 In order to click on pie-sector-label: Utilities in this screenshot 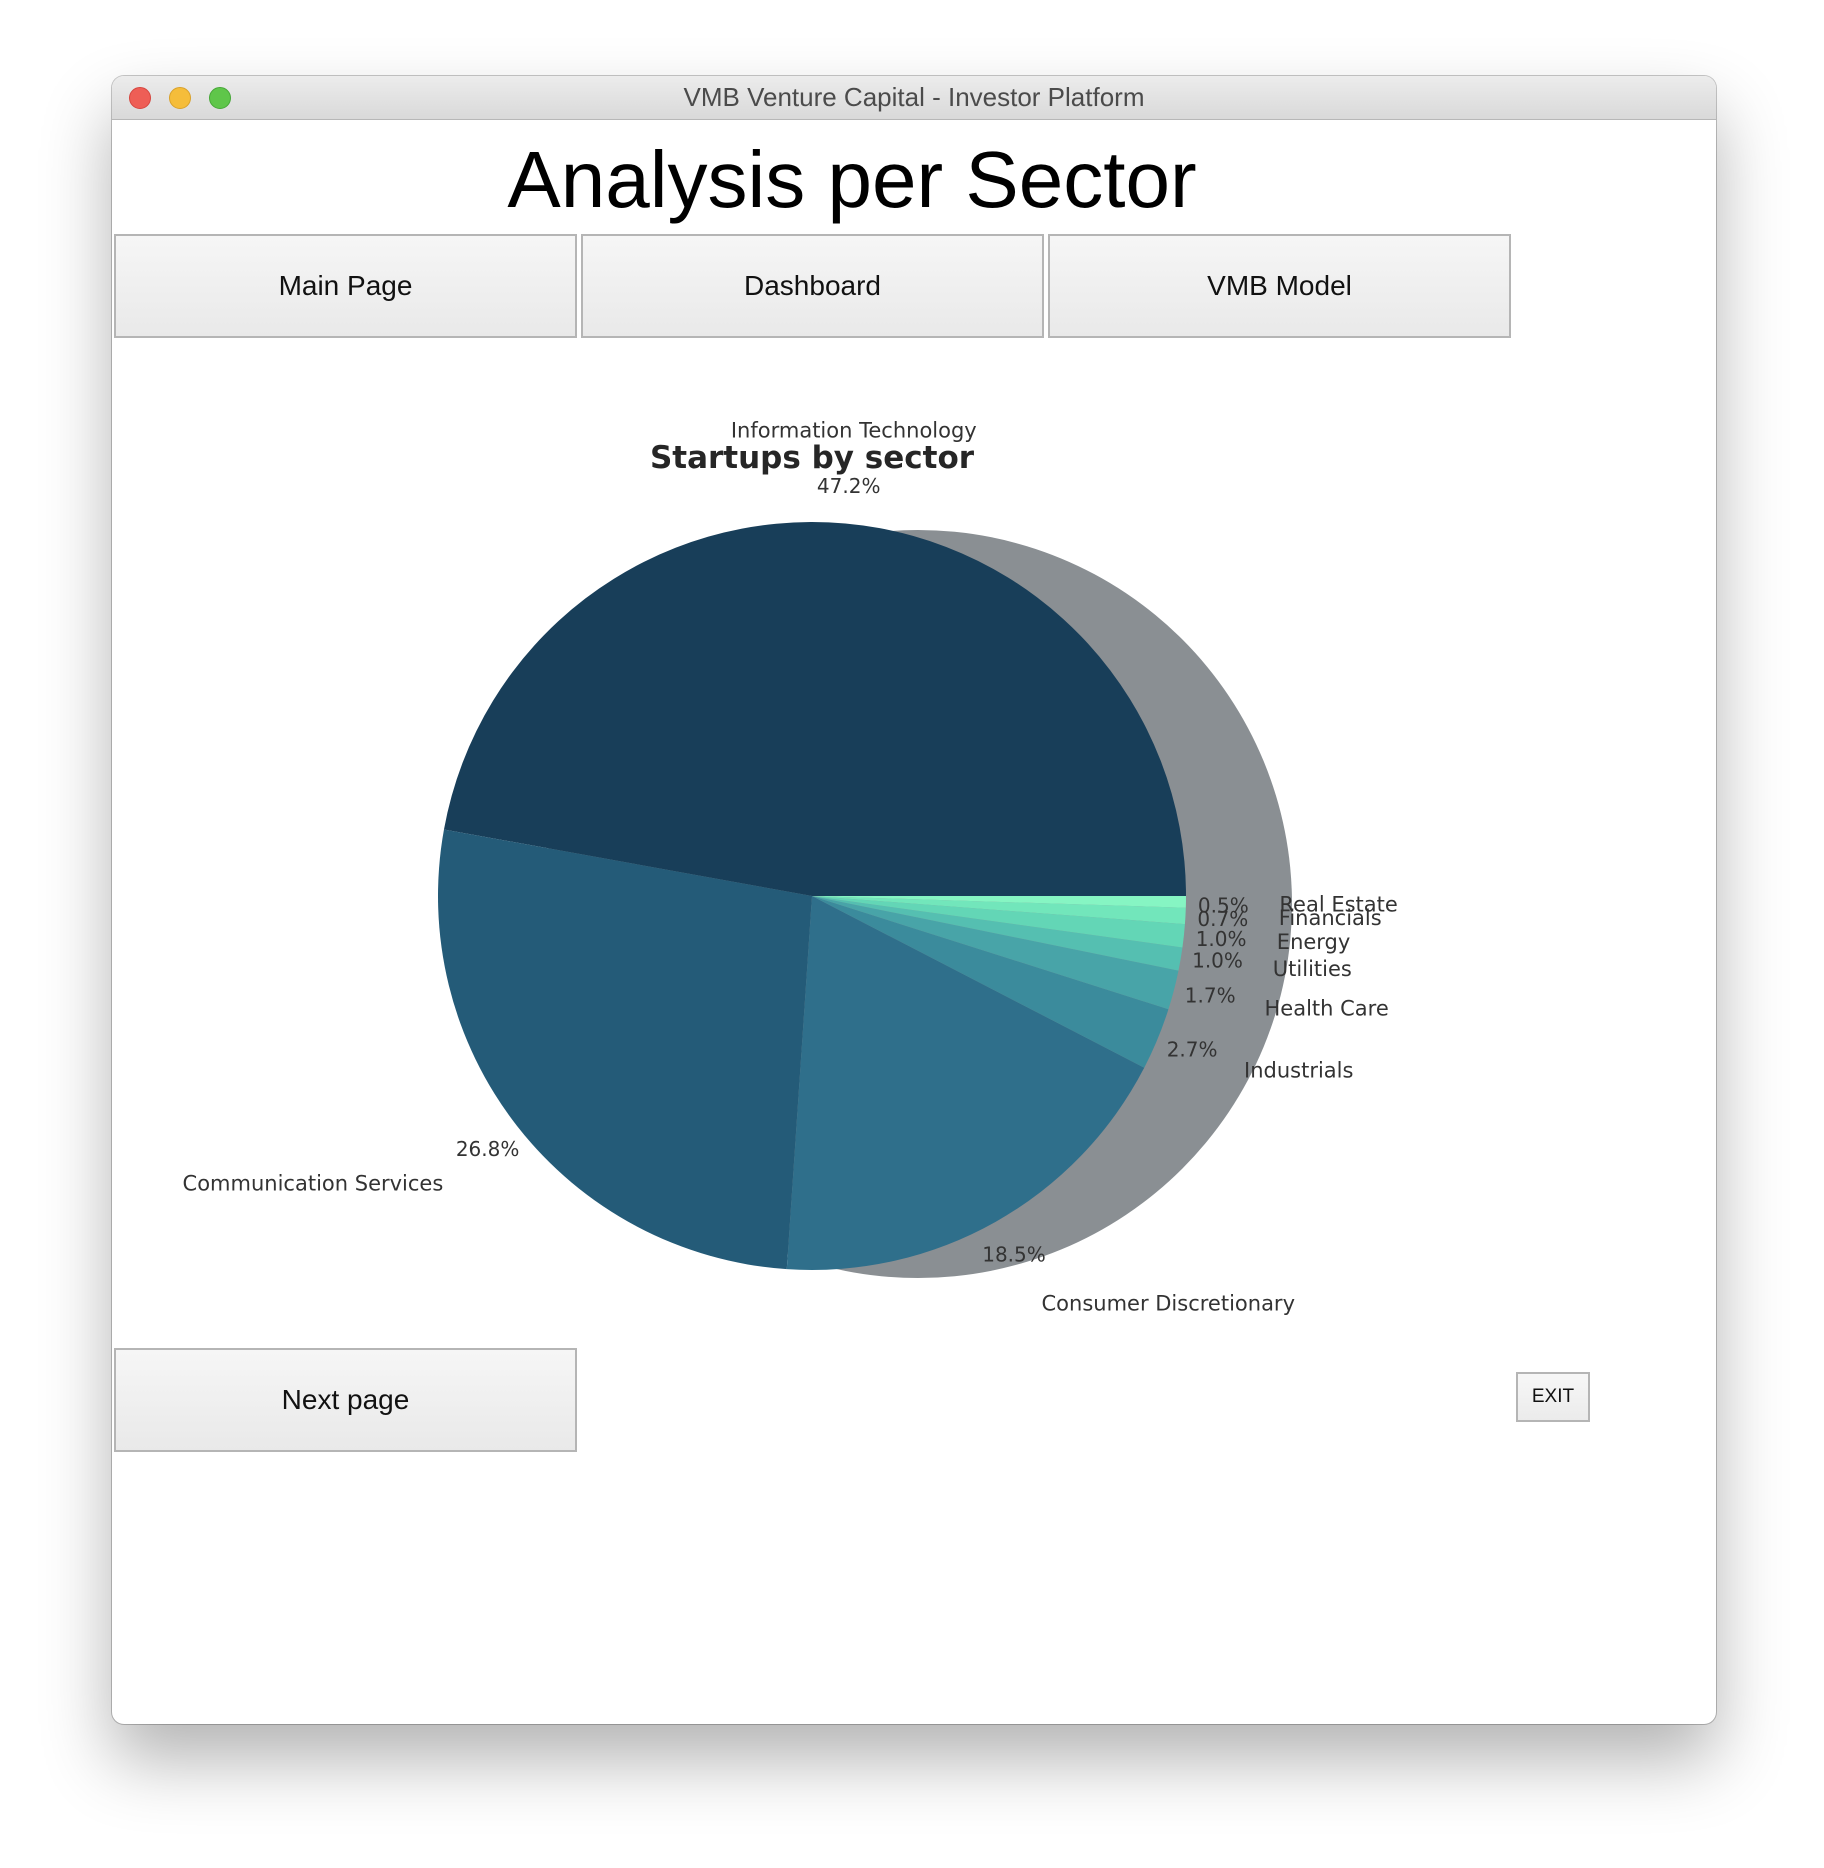, I will do `click(1312, 969)`.